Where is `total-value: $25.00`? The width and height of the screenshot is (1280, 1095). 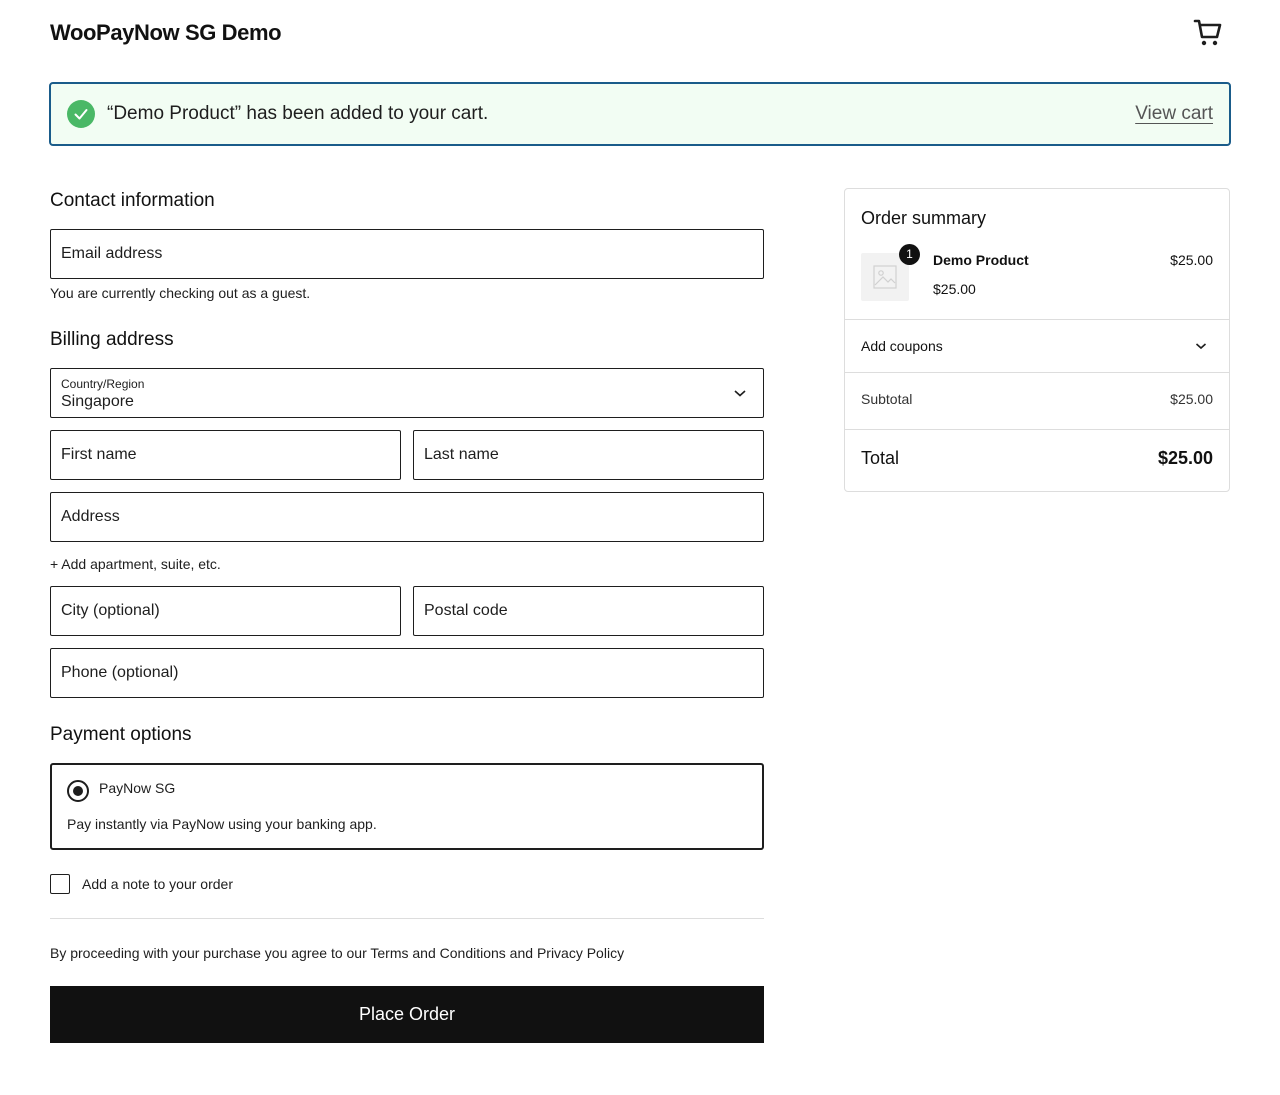 total-value: $25.00 is located at coordinates (1185, 458).